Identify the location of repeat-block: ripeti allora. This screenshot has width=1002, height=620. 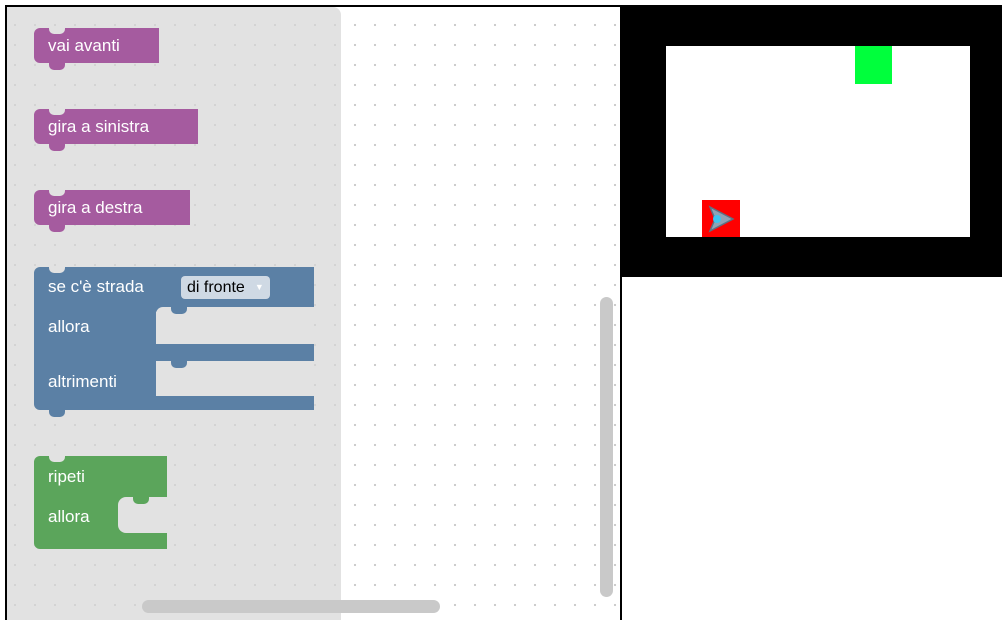
(100, 502).